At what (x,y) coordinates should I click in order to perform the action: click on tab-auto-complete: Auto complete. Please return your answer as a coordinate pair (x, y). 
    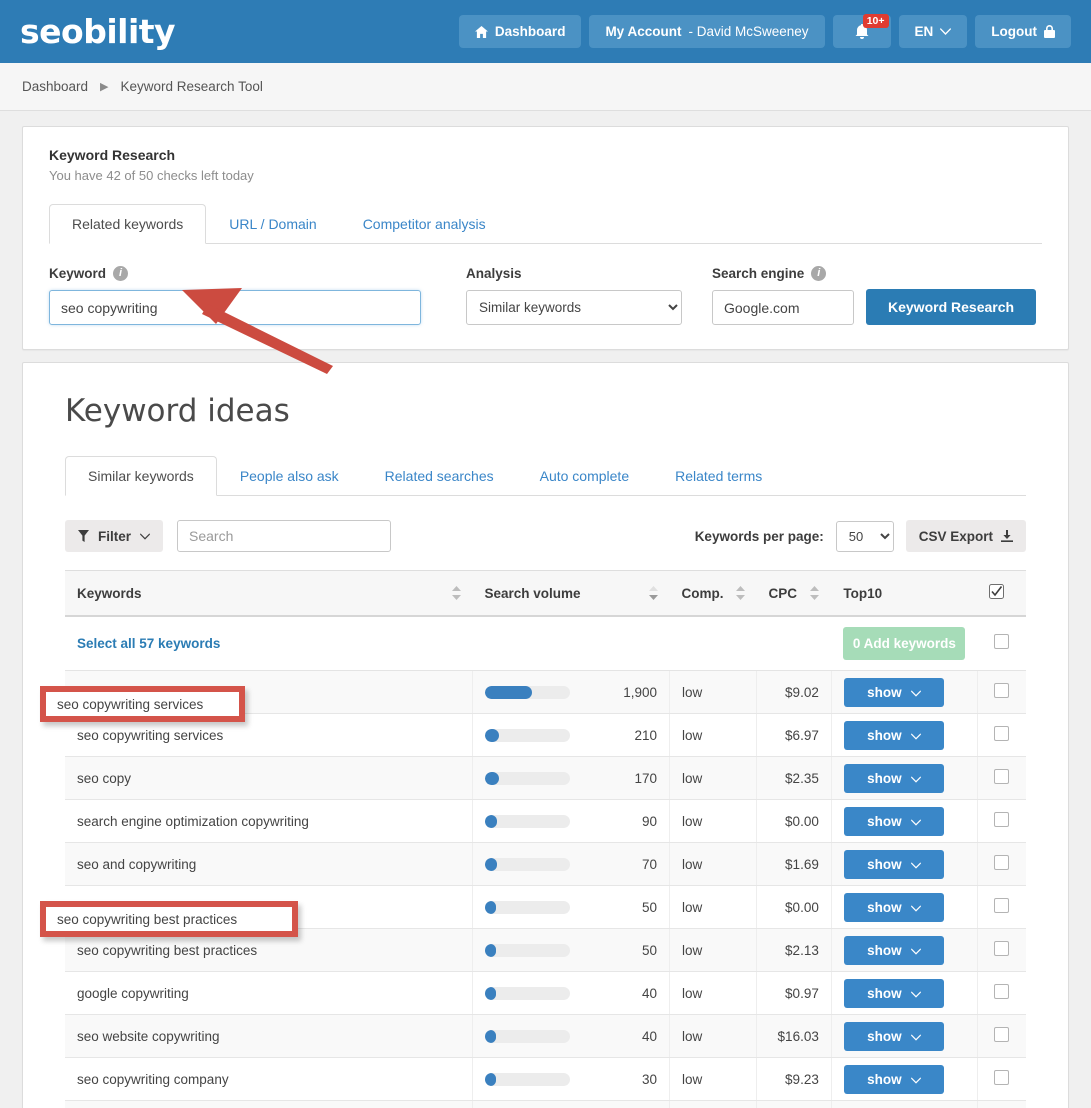
    Looking at the image, I should click on (585, 476).